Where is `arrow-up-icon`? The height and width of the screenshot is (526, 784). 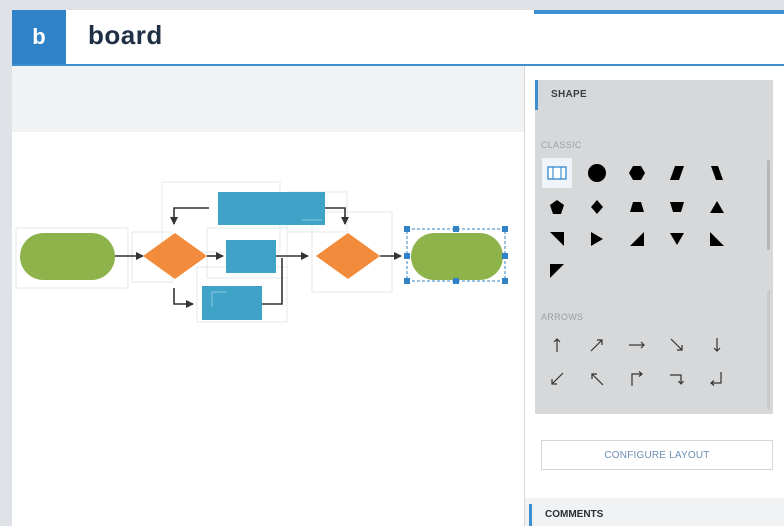 arrow-up-icon is located at coordinates (557, 345).